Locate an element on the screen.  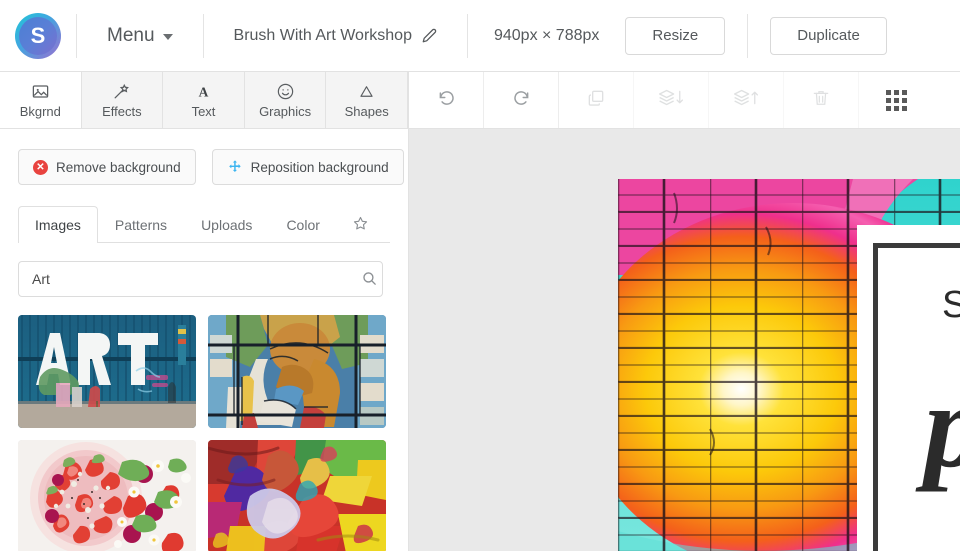
bring-forward-button is located at coordinates (746, 100).